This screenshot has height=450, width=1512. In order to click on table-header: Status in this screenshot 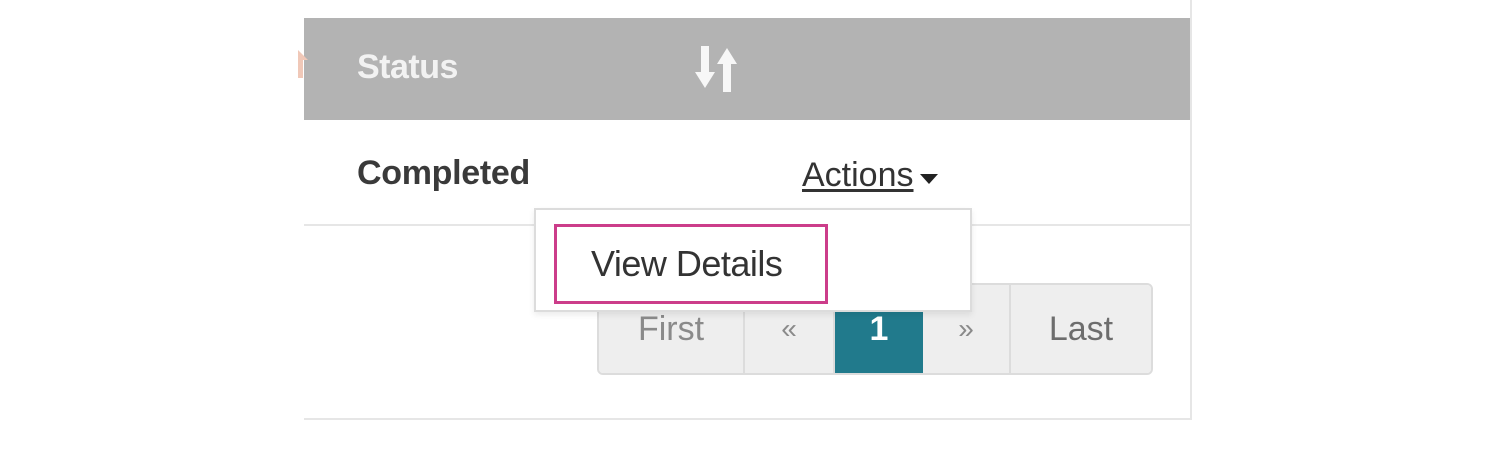, I will do `click(744, 69)`.